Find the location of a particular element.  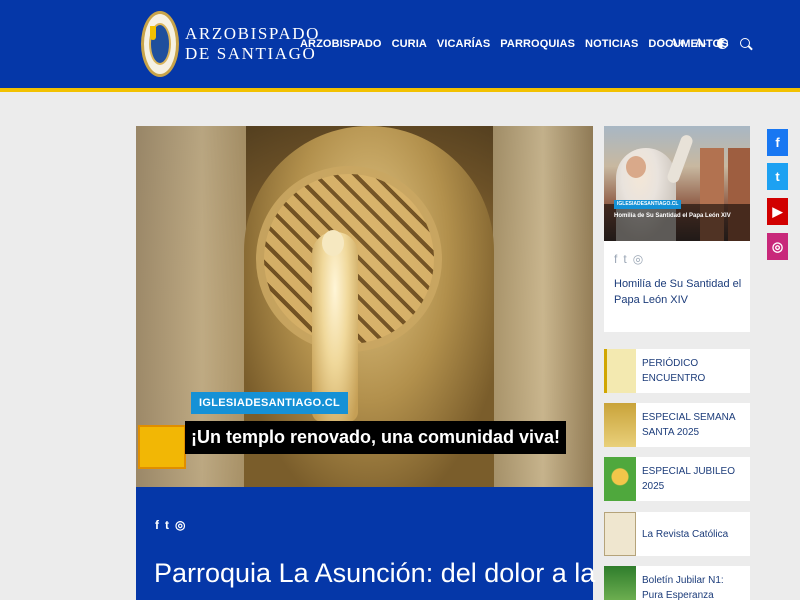

instagram-icon: ◎ is located at coordinates (777, 246).